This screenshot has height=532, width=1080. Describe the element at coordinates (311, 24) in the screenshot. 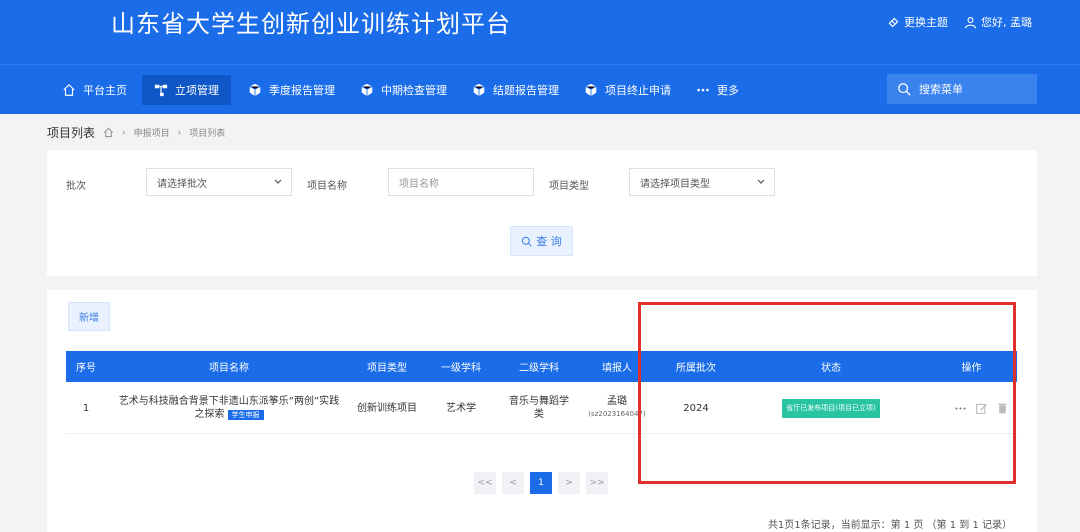

I see `site-title: 山东省大学生创新创业训练计划平台` at that location.